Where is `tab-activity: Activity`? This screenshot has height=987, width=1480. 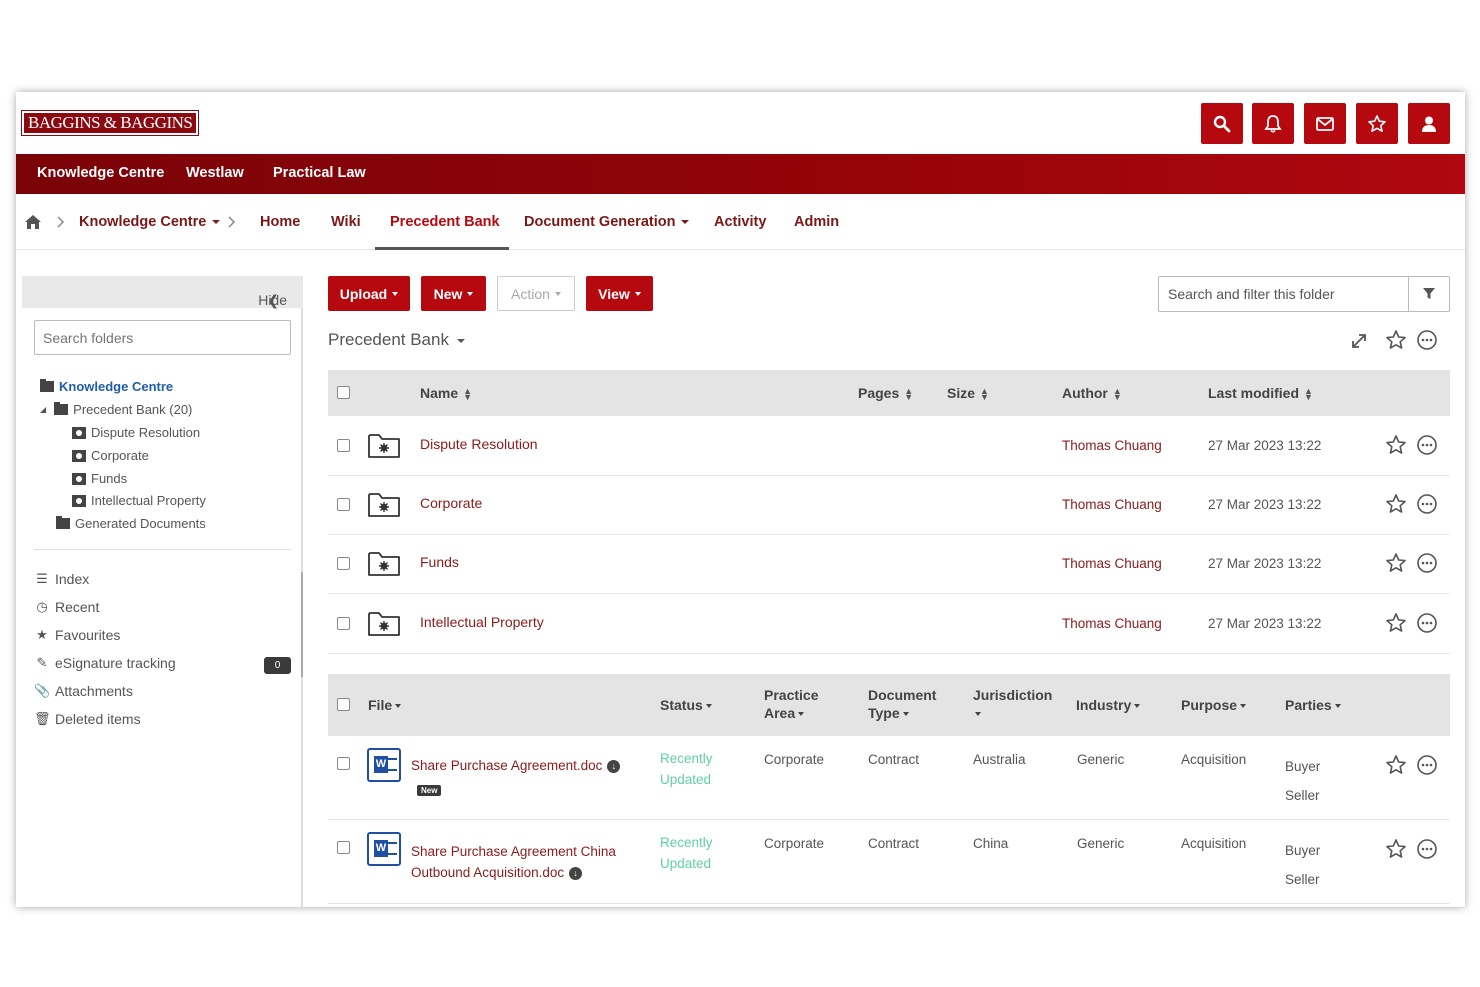 tab-activity: Activity is located at coordinates (740, 222).